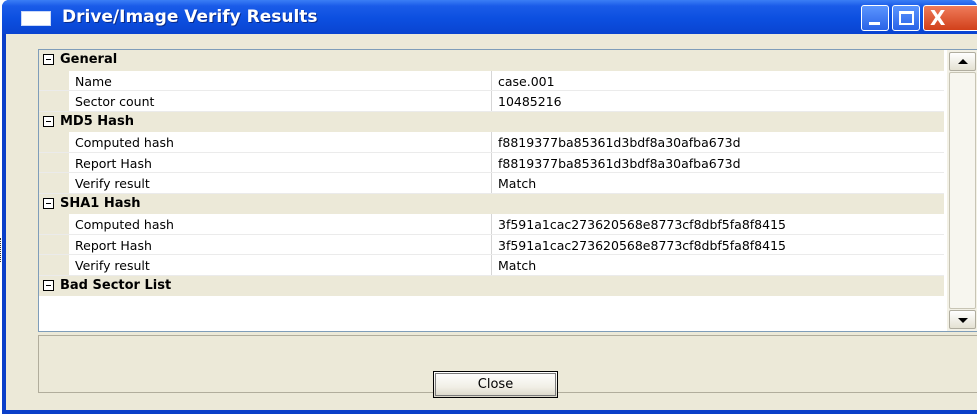  I want to click on close-window-button: X, so click(950, 18).